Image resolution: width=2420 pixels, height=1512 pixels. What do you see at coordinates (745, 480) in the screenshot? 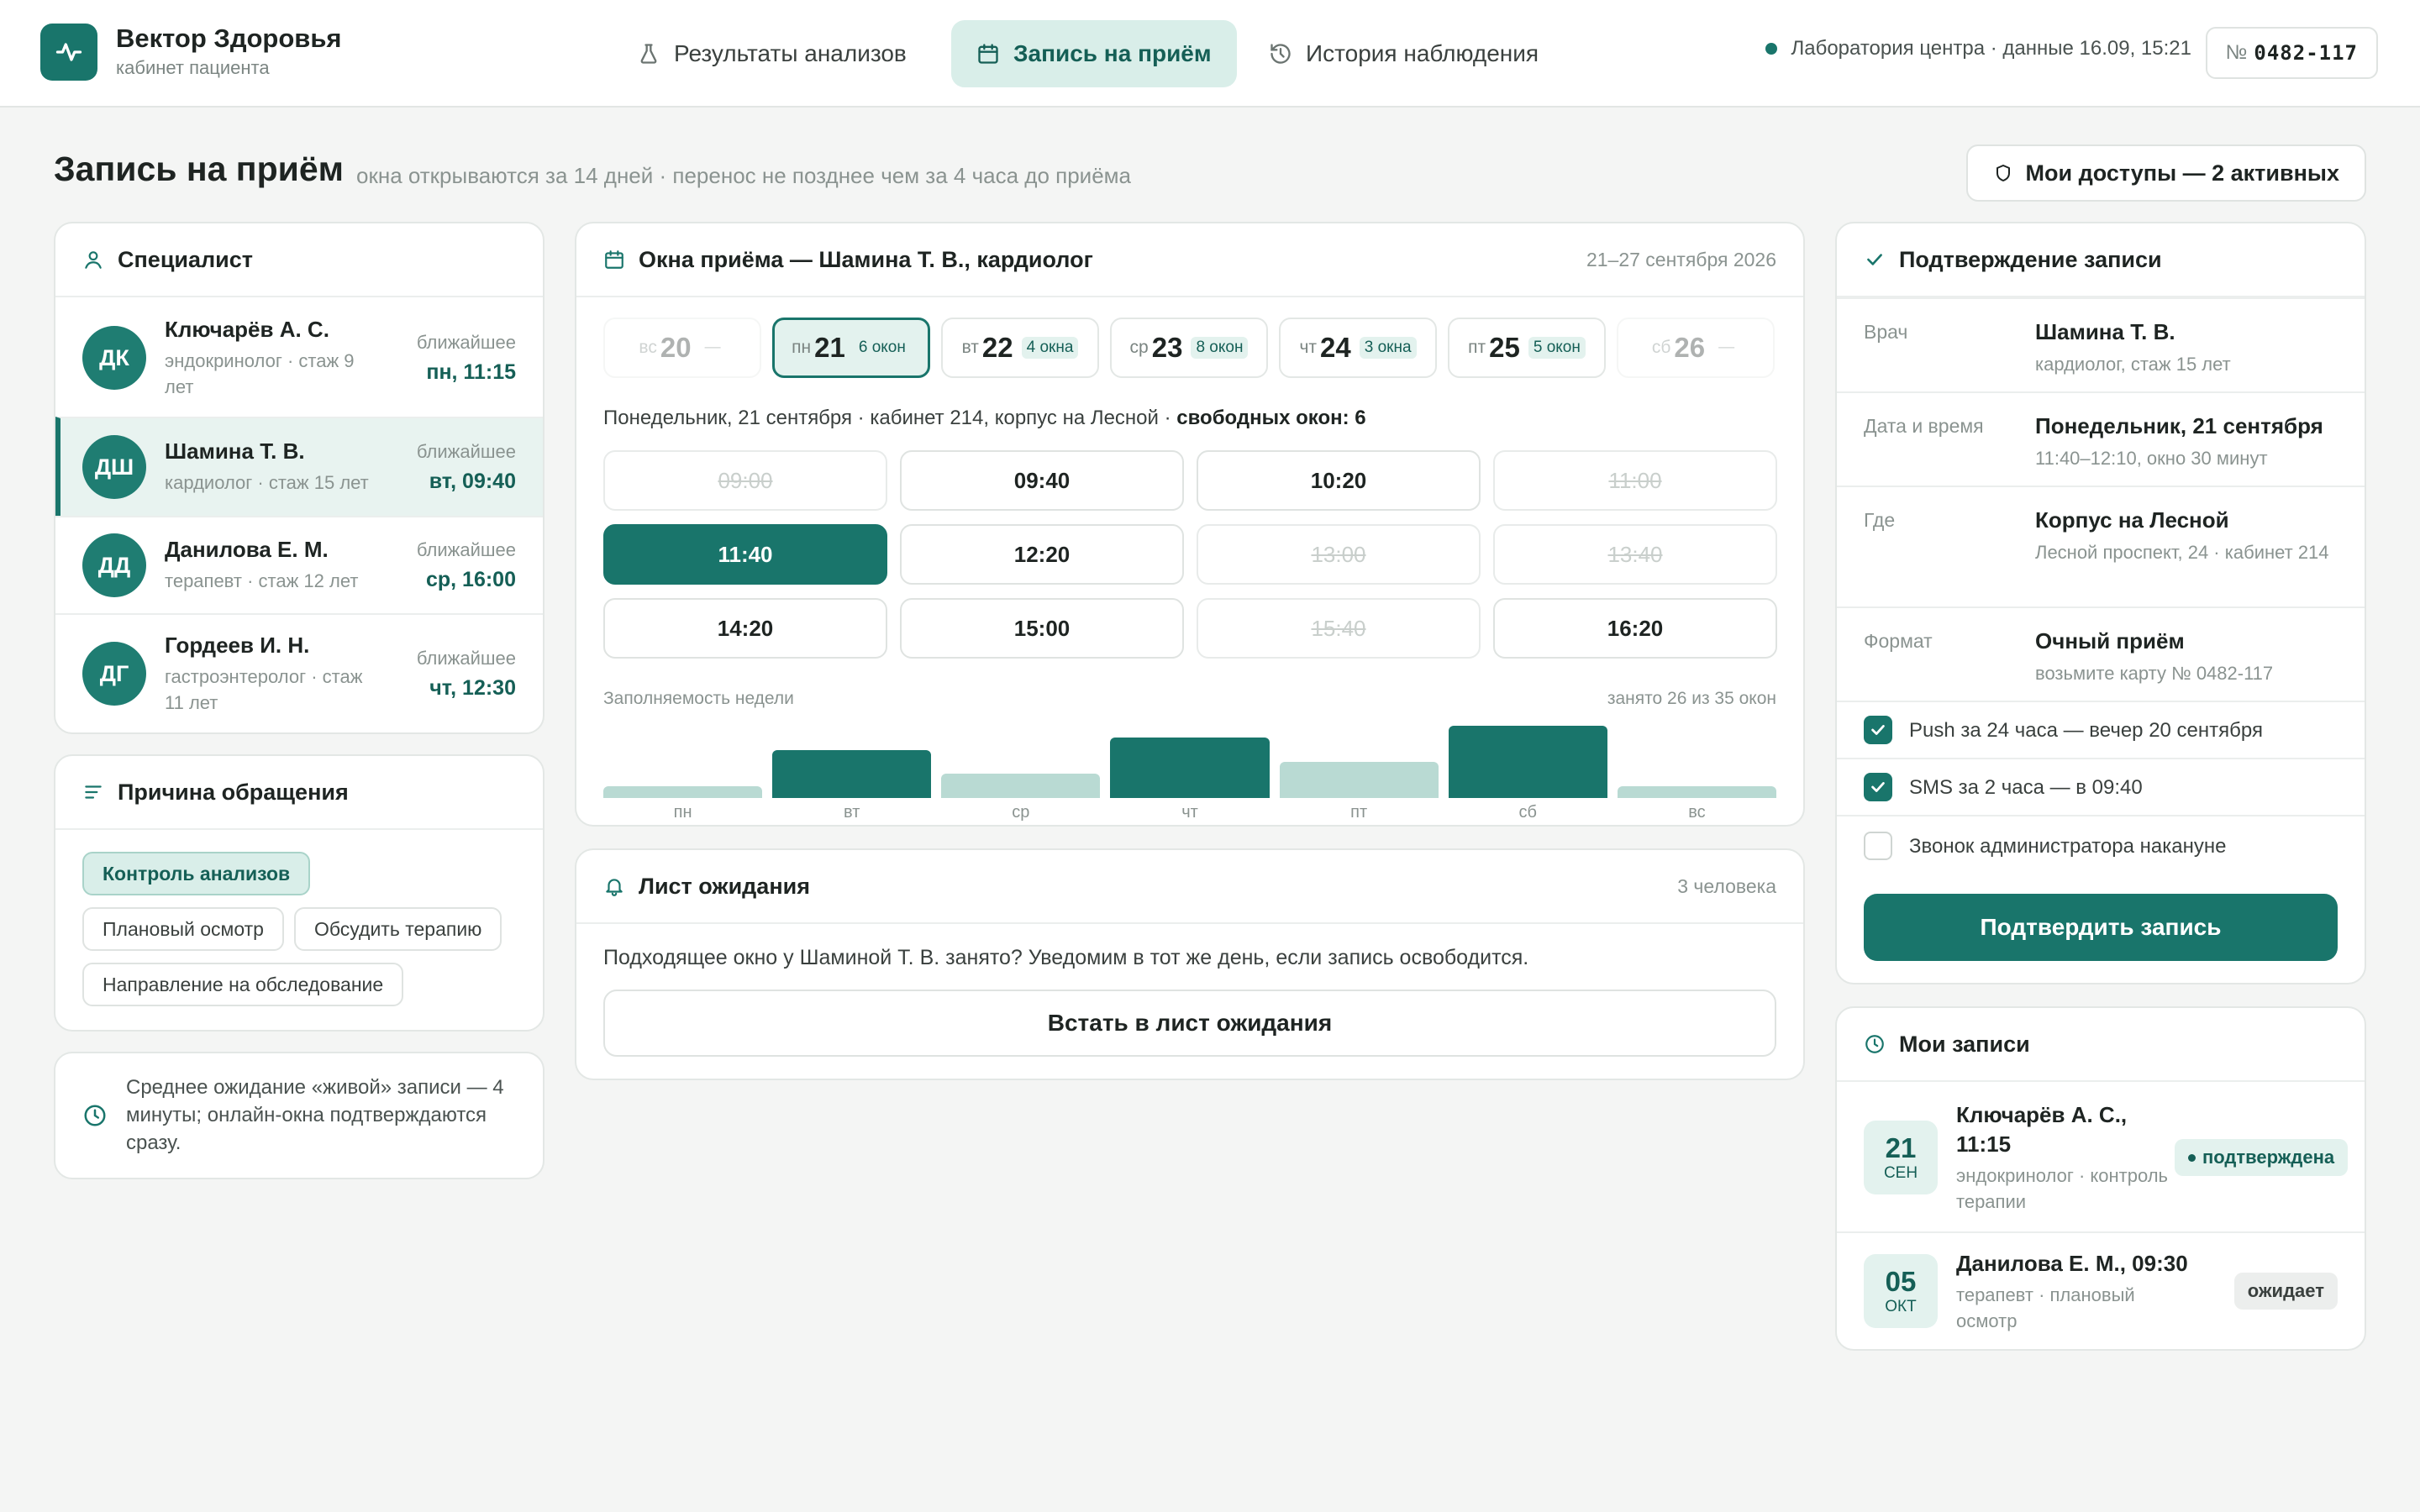
I see `time-slot: 09:00` at bounding box center [745, 480].